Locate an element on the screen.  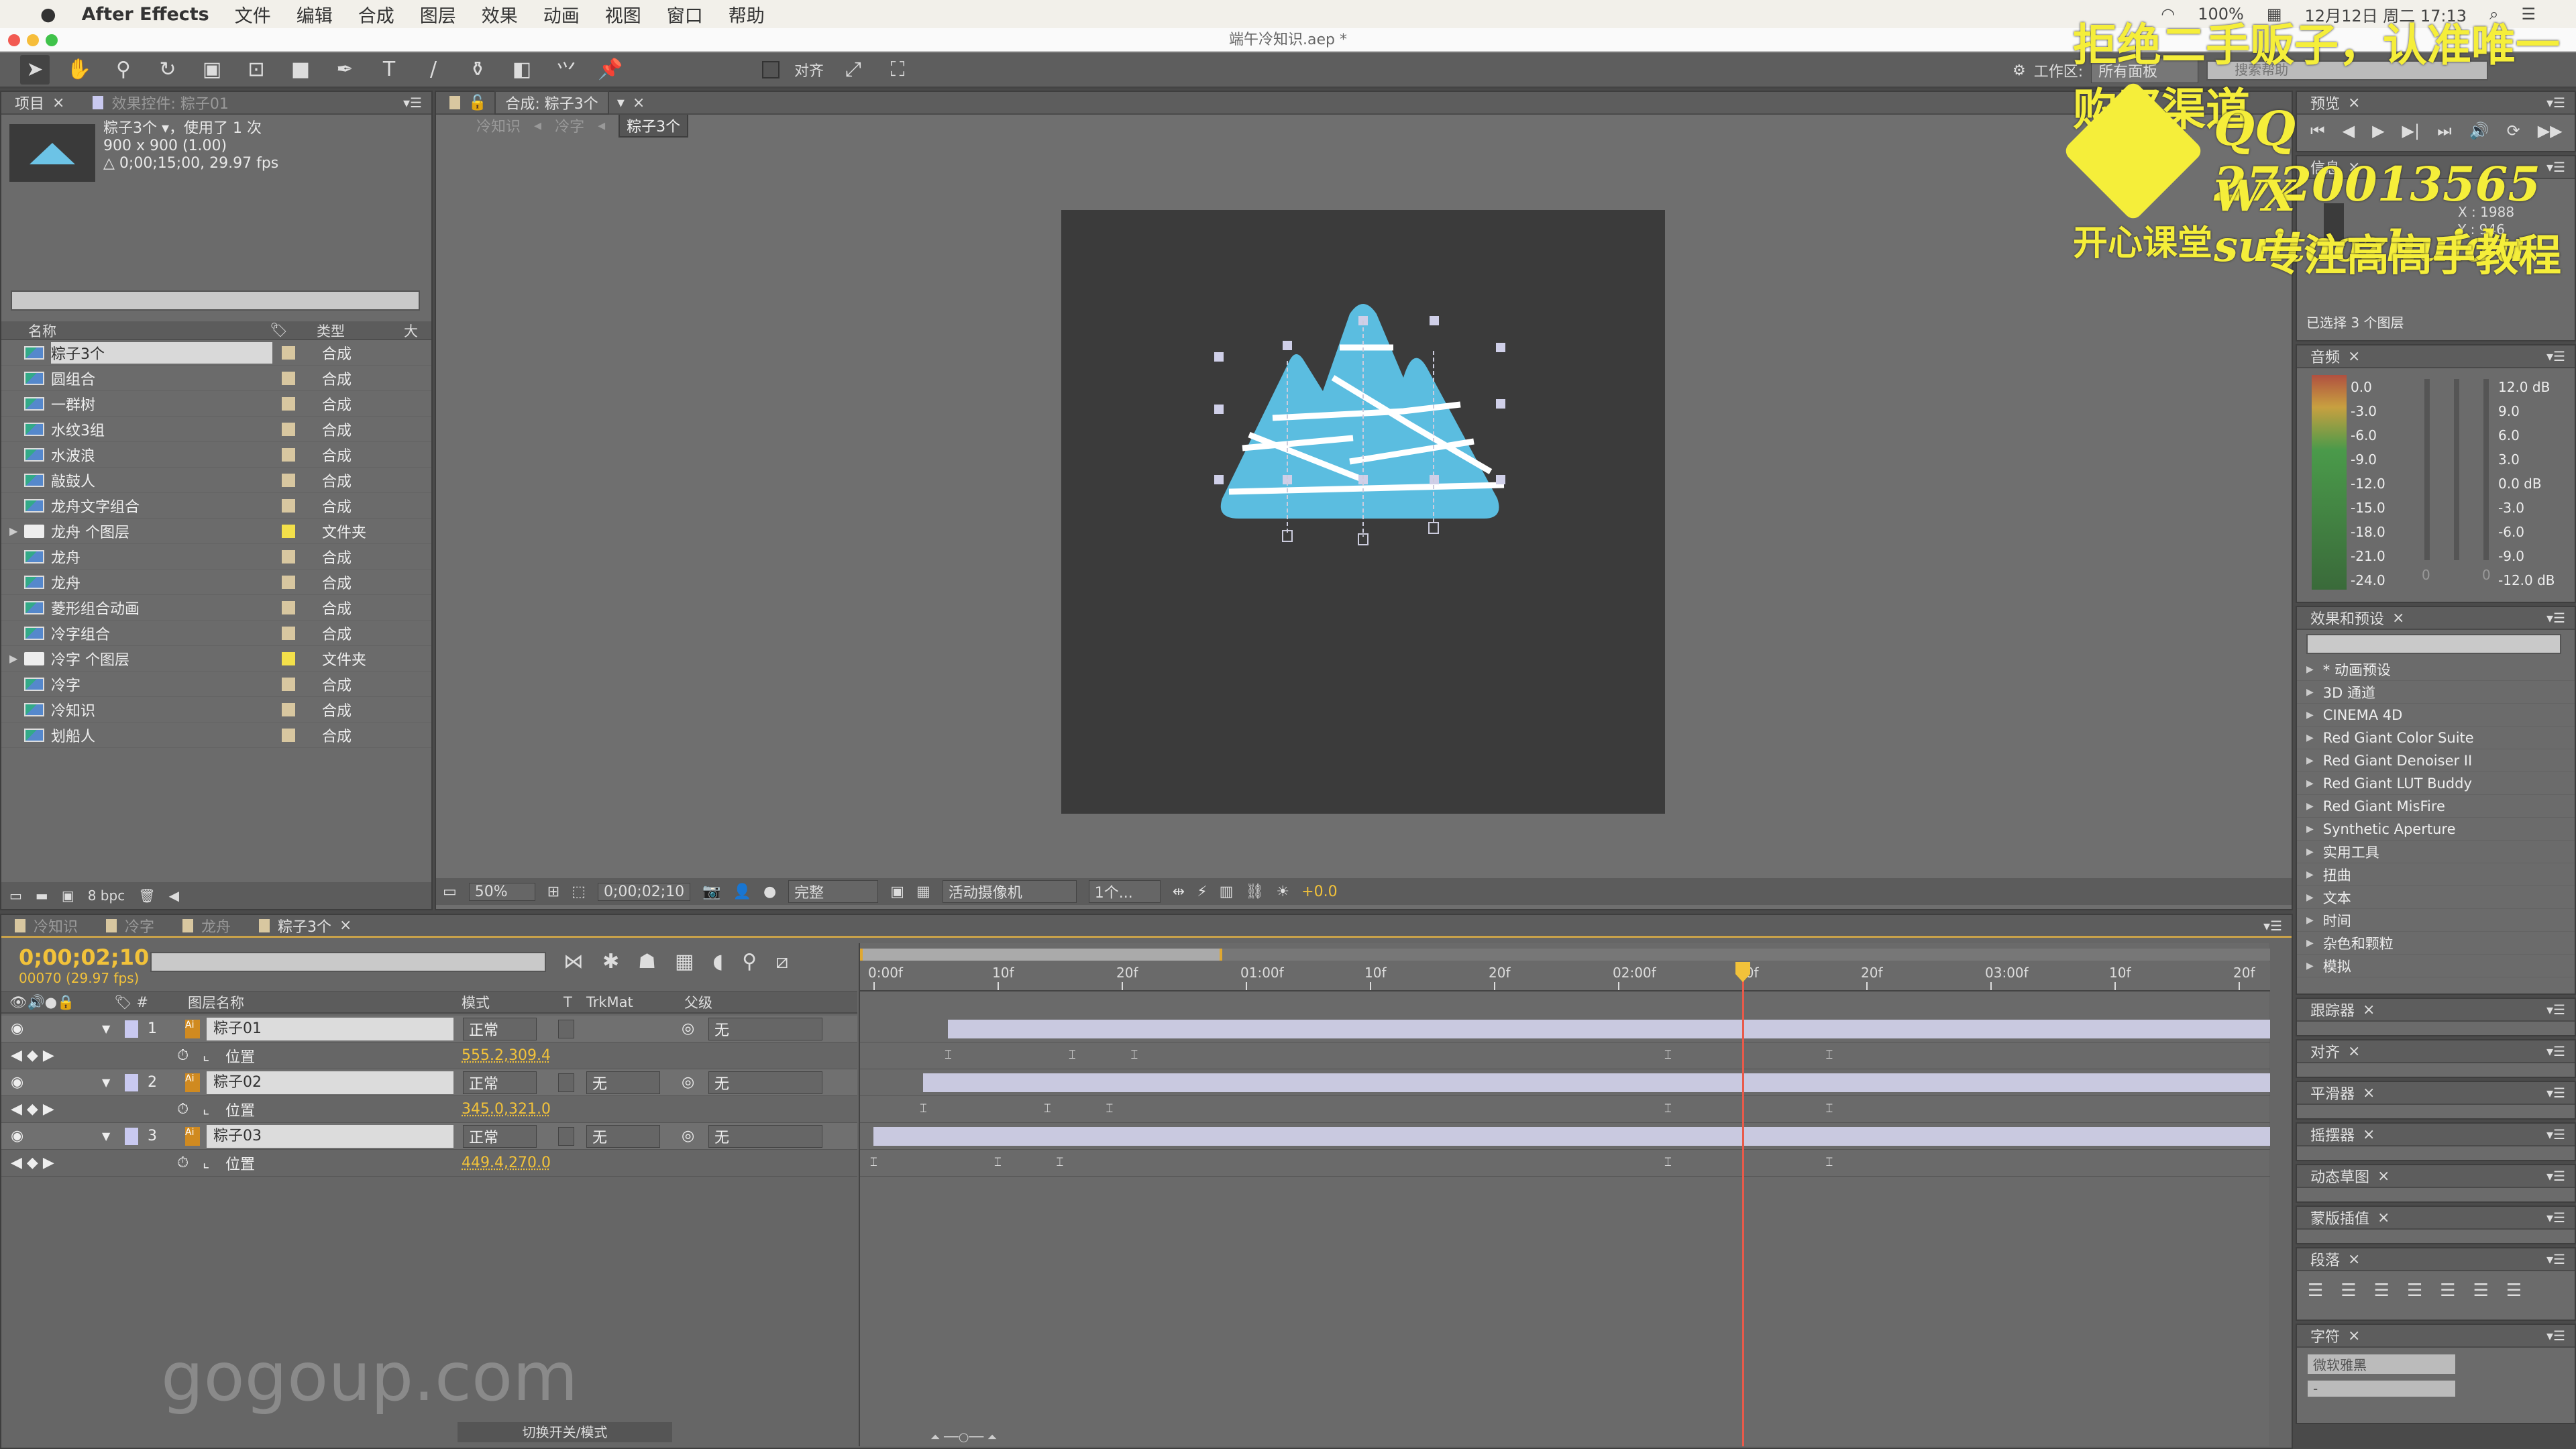
project-item-name: 龙舟文字组合 is located at coordinates (161, 506).